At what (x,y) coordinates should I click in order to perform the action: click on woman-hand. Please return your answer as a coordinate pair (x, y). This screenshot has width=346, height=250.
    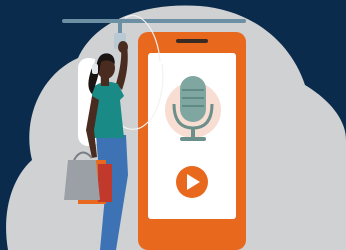
    Looking at the image, I should click on (123, 47).